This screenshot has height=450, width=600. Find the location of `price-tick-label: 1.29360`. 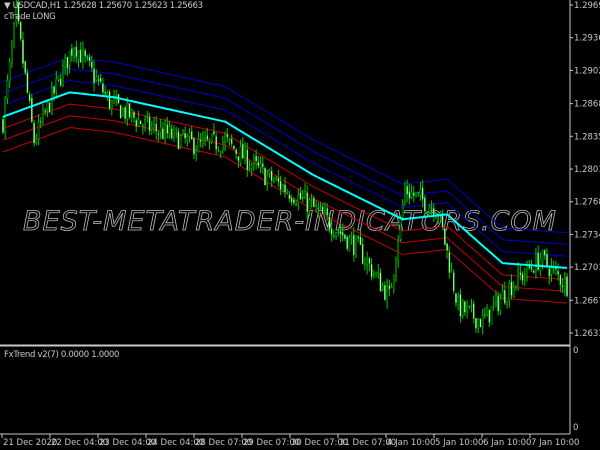

price-tick-label: 1.29360 is located at coordinates (587, 39).